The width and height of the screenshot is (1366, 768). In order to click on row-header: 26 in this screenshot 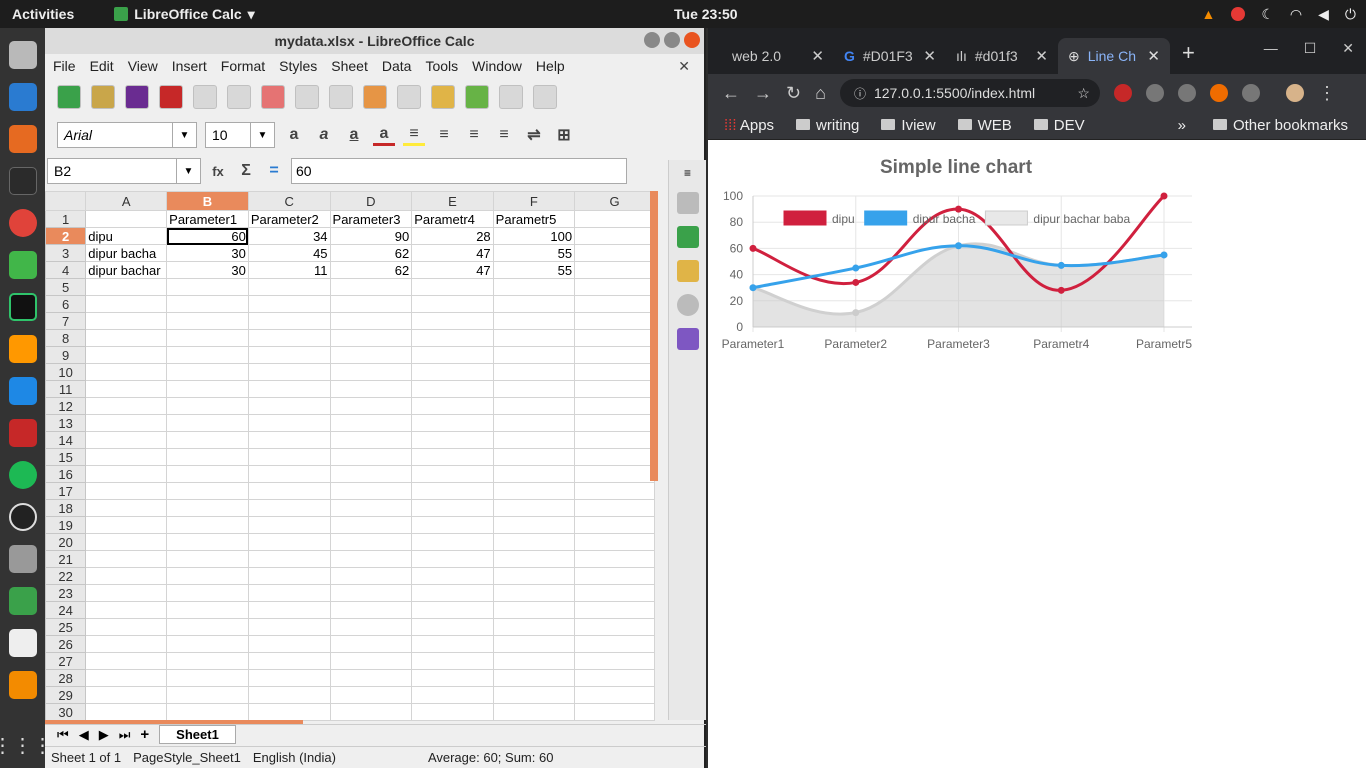, I will do `click(66, 644)`.